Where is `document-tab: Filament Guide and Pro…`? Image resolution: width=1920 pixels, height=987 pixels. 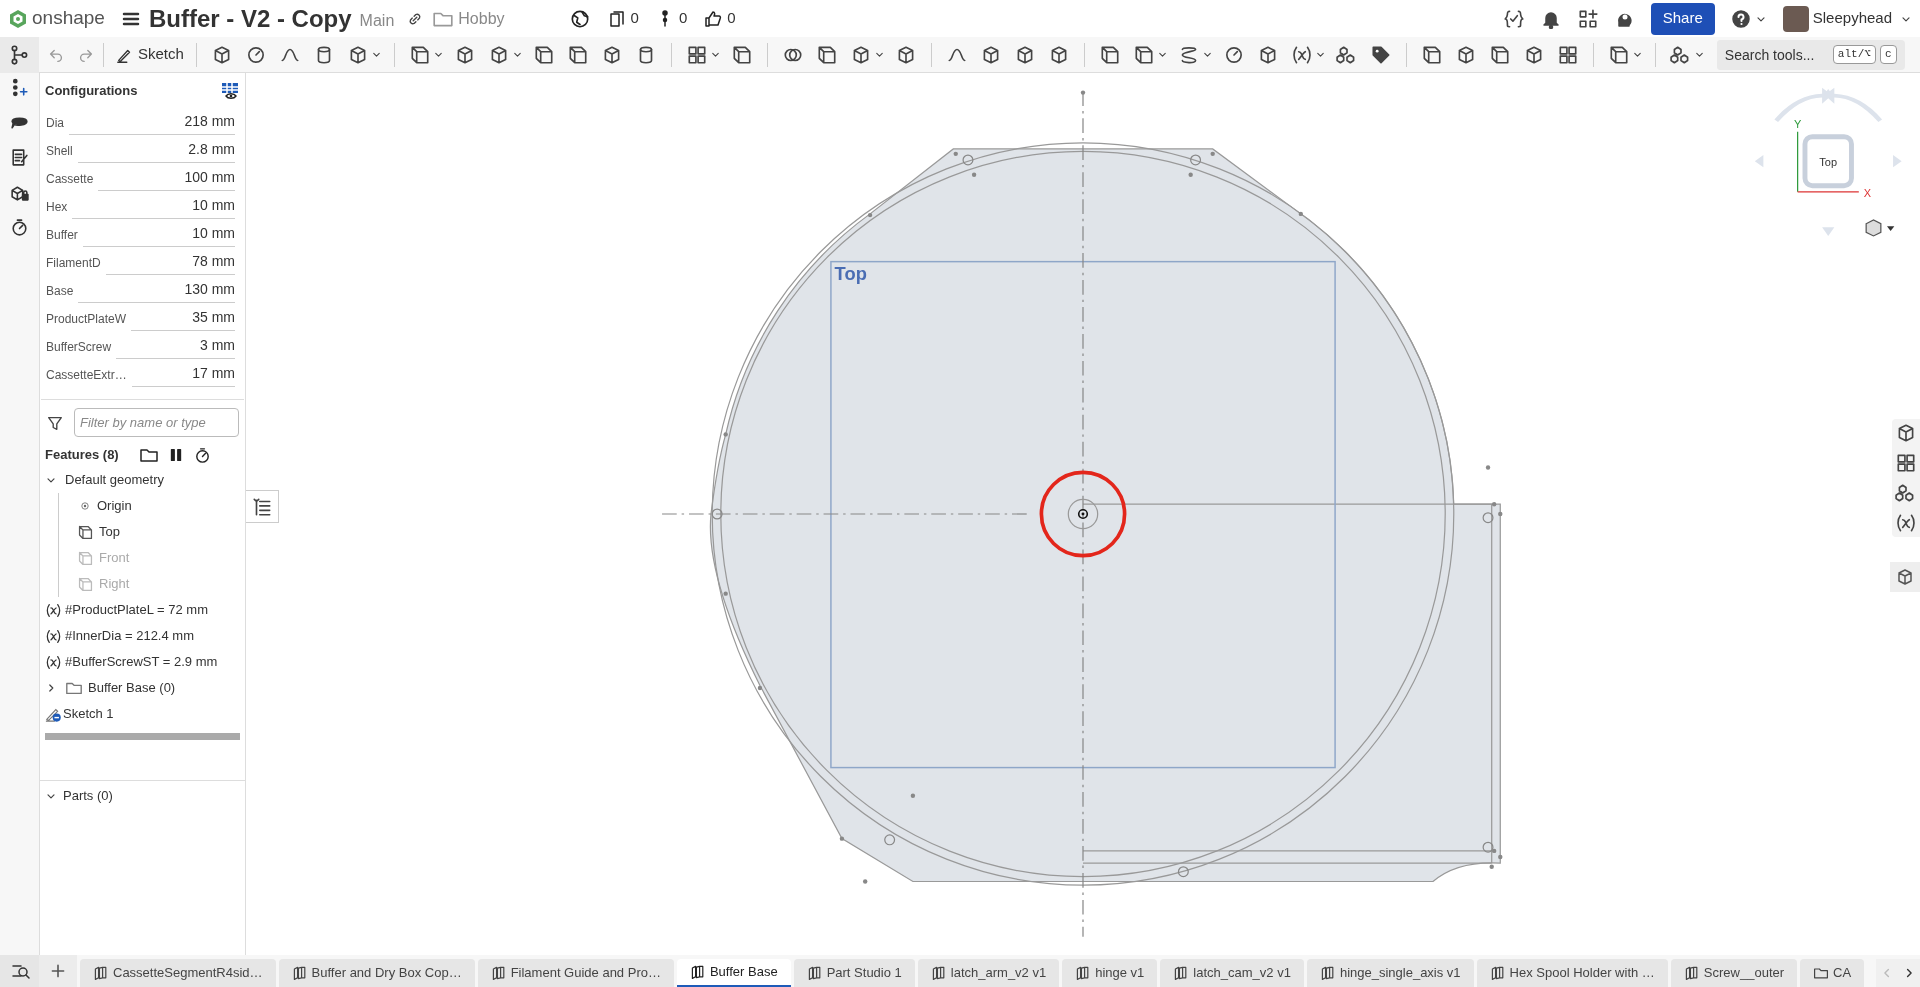
document-tab: Filament Guide and Pro… is located at coordinates (575, 973).